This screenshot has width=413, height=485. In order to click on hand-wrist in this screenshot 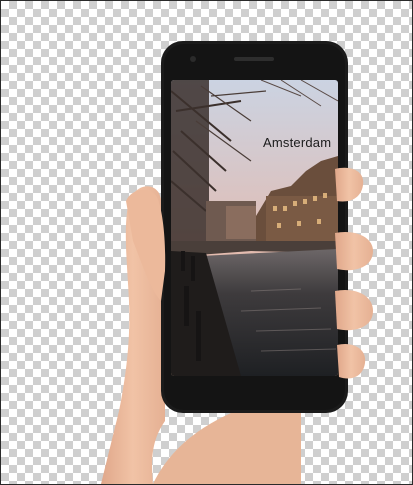, I will do `click(227, 442)`.